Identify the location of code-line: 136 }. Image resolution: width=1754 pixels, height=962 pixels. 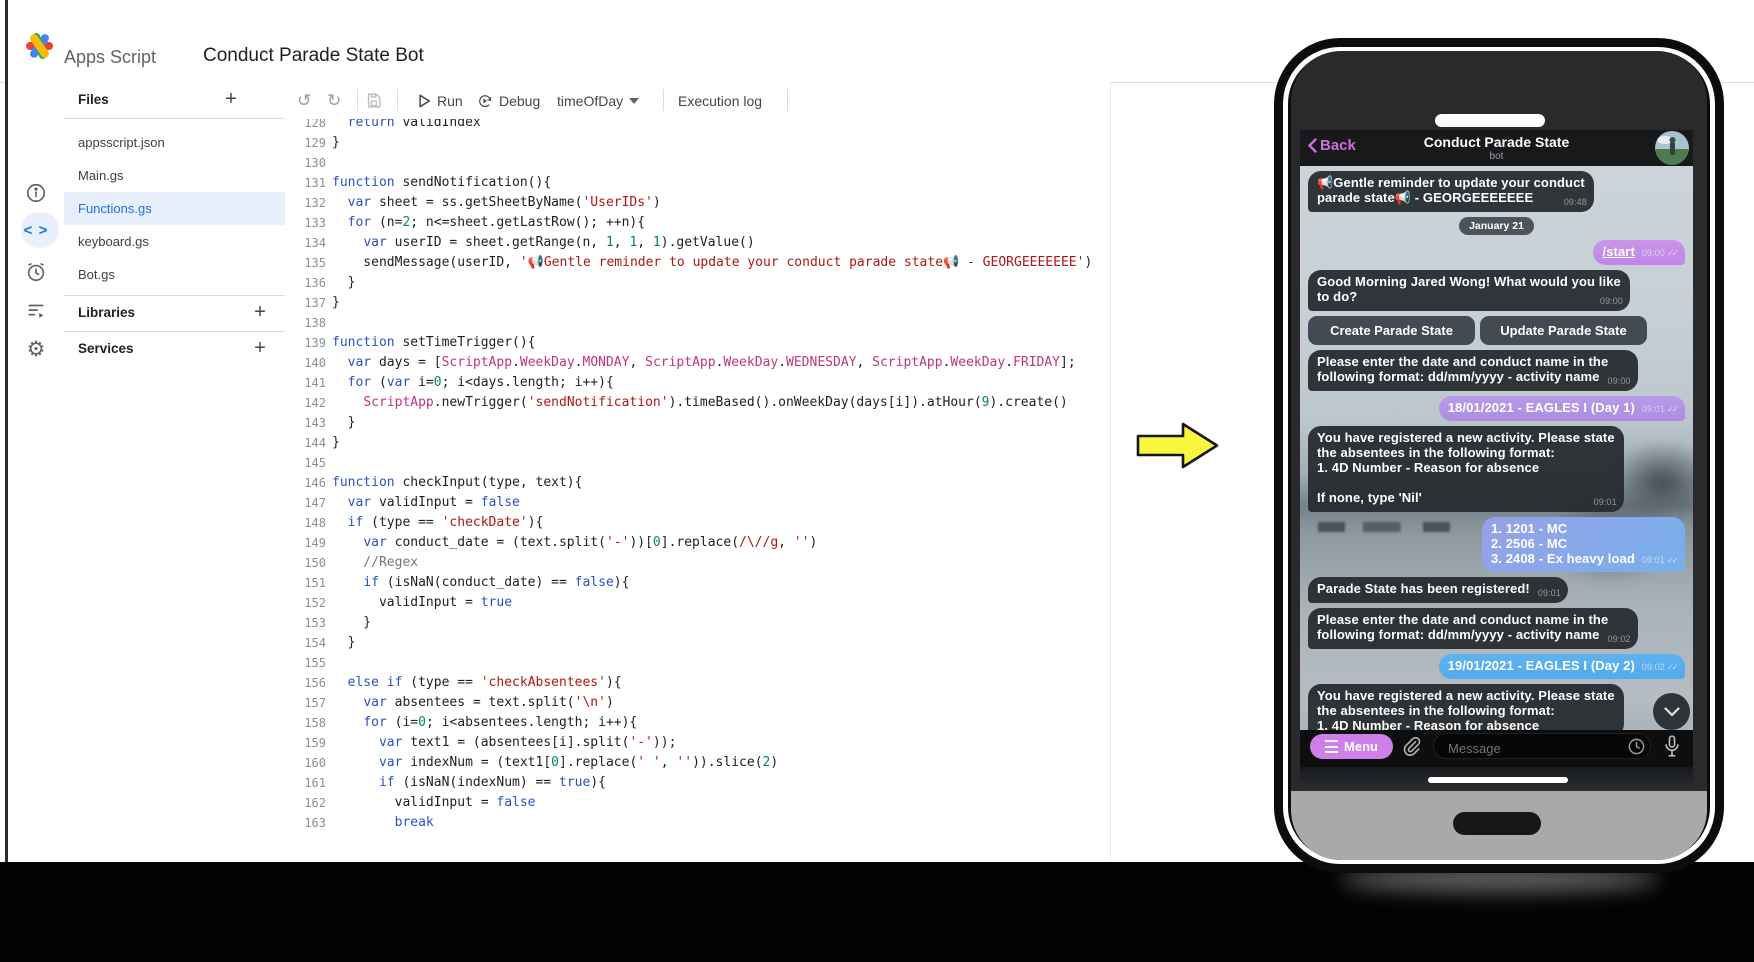
(330, 282).